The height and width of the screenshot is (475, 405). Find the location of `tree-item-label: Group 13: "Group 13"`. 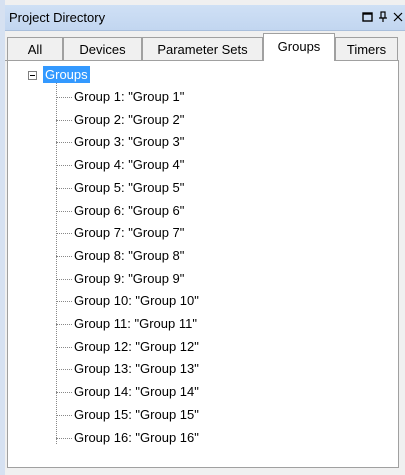

tree-item-label: Group 13: "Group 13" is located at coordinates (136, 369).